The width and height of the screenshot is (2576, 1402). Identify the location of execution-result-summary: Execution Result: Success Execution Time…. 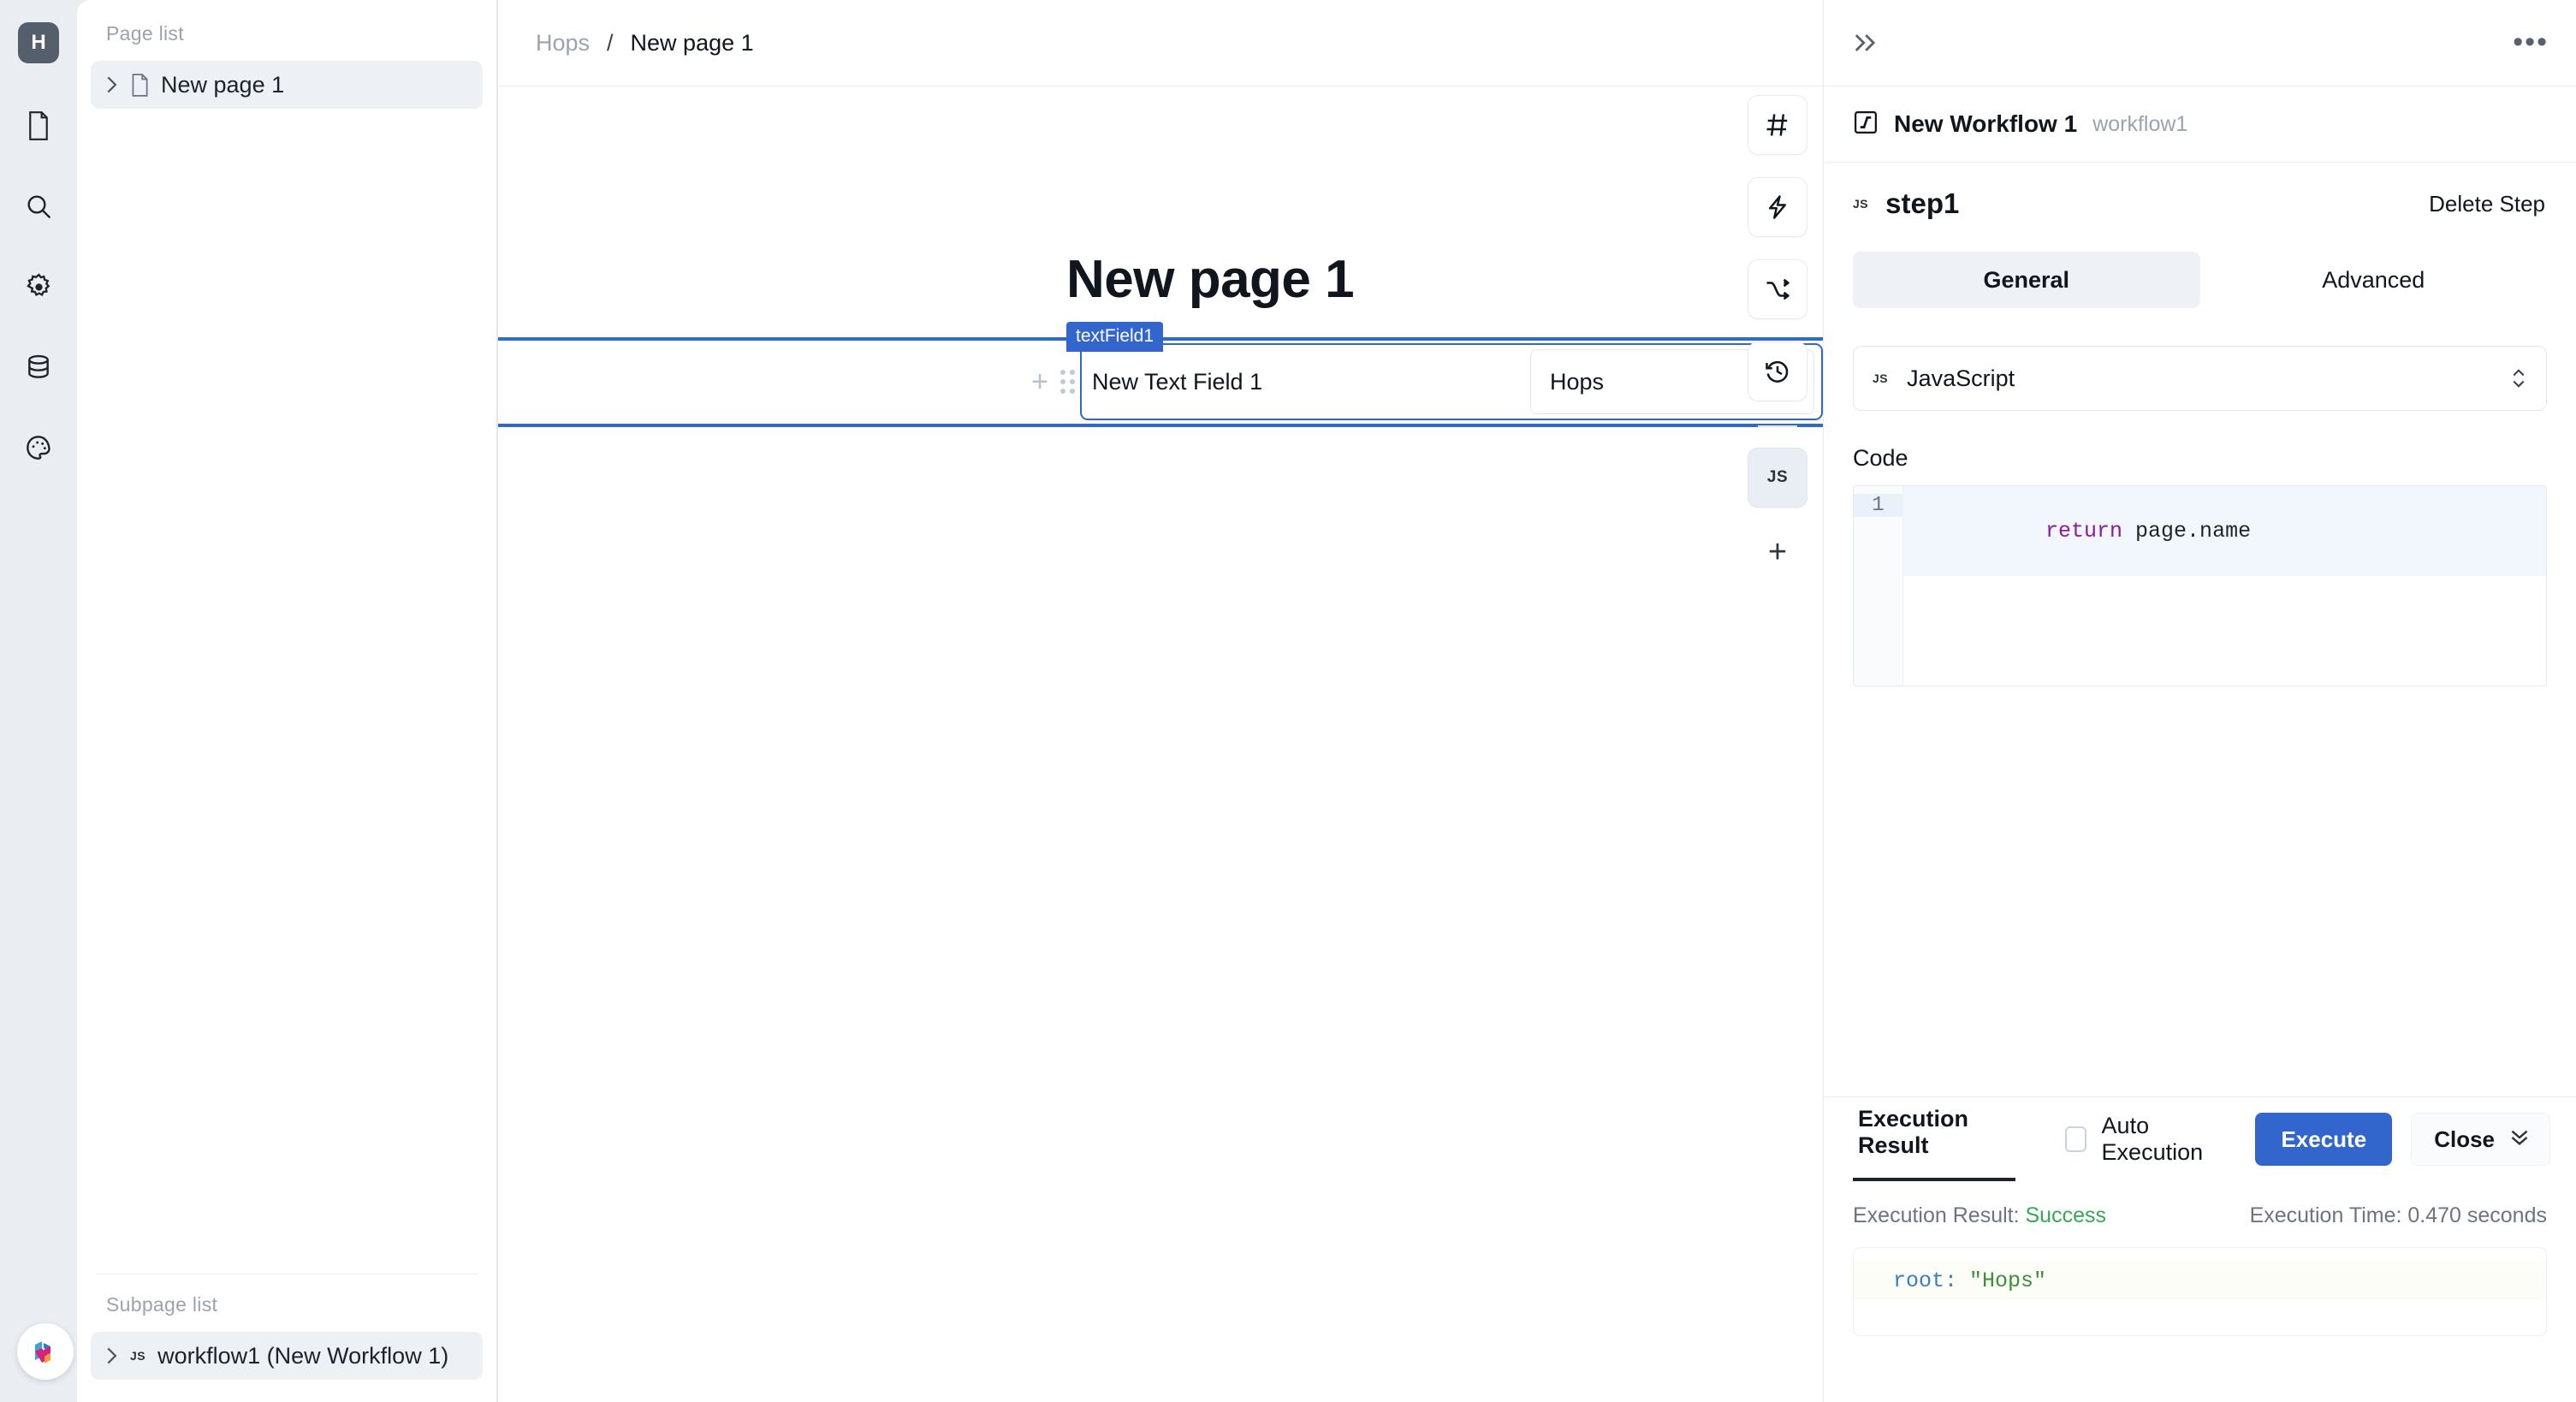
(2200, 1215).